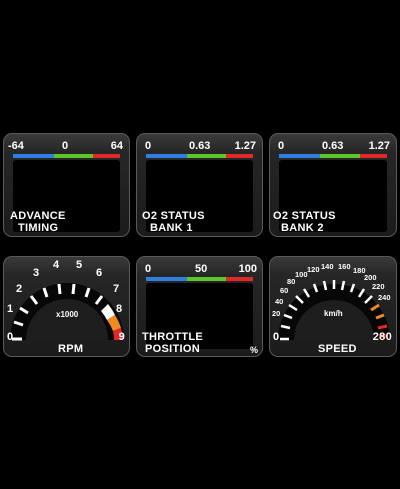 The width and height of the screenshot is (400, 489). What do you see at coordinates (281, 146) in the screenshot?
I see `o2-bank2-min: 0` at bounding box center [281, 146].